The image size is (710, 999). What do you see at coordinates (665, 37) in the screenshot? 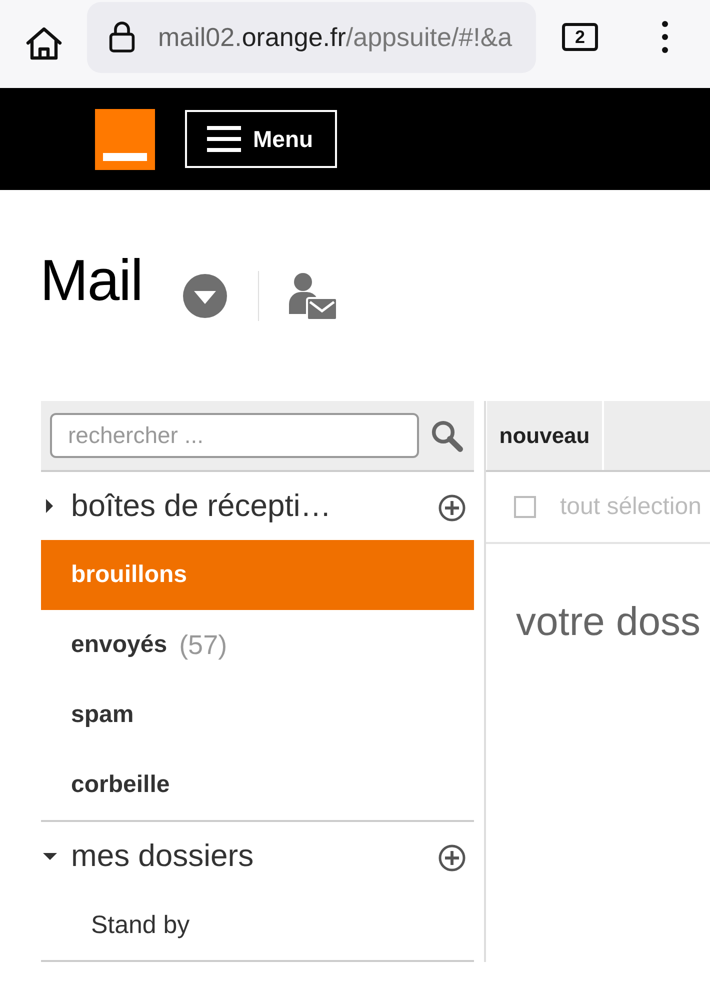
I see `more-icon` at bounding box center [665, 37].